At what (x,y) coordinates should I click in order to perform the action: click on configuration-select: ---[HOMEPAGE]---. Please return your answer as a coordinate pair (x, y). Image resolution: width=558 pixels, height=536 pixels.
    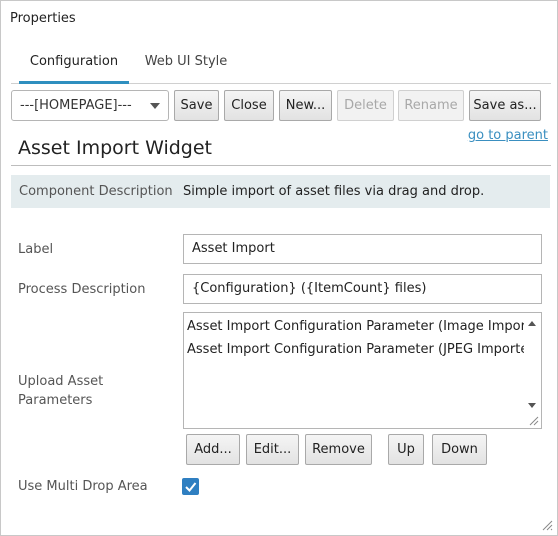
    Looking at the image, I should click on (90, 105).